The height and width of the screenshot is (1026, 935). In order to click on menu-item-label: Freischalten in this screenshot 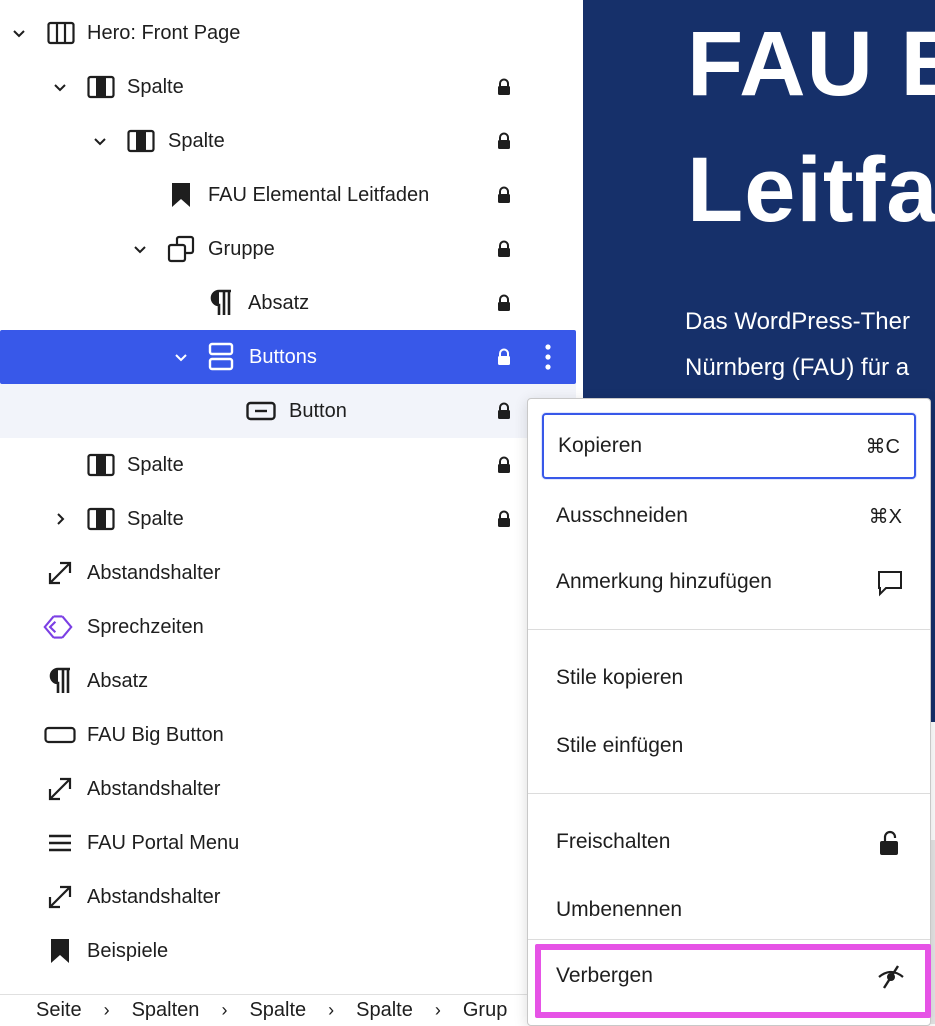, I will do `click(613, 841)`.